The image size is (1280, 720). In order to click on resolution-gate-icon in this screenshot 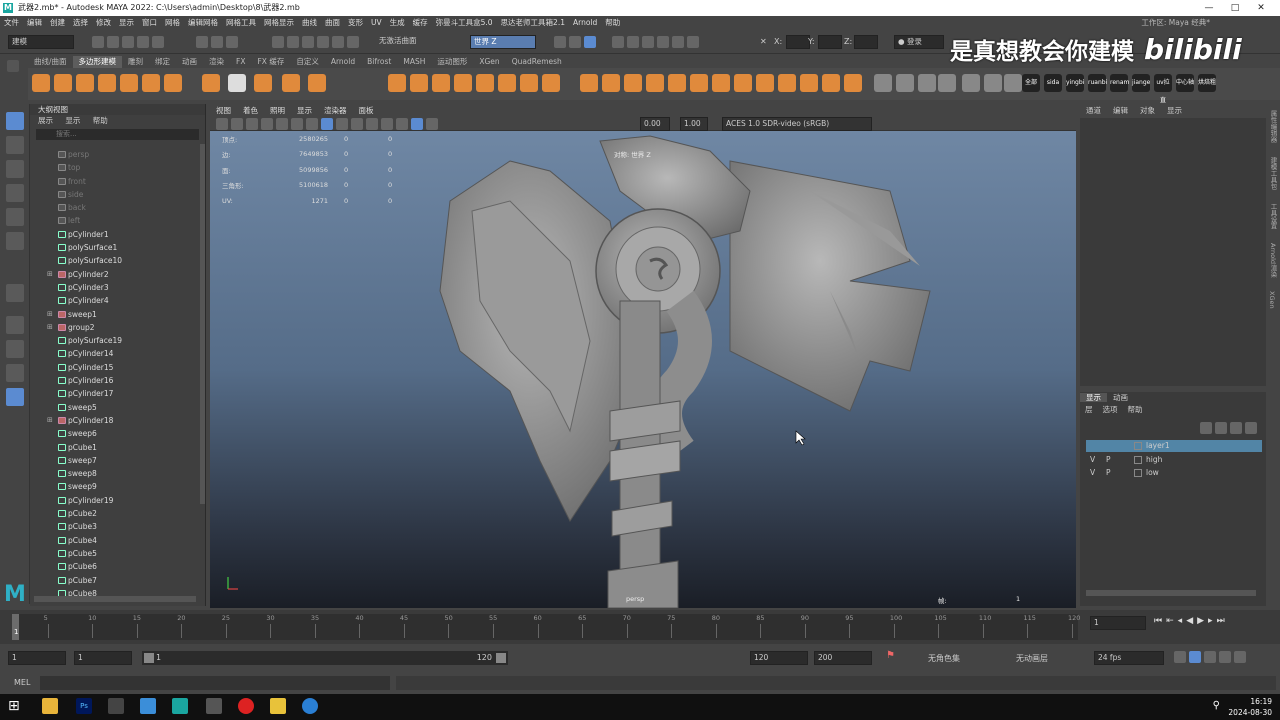, I will do `click(297, 124)`.